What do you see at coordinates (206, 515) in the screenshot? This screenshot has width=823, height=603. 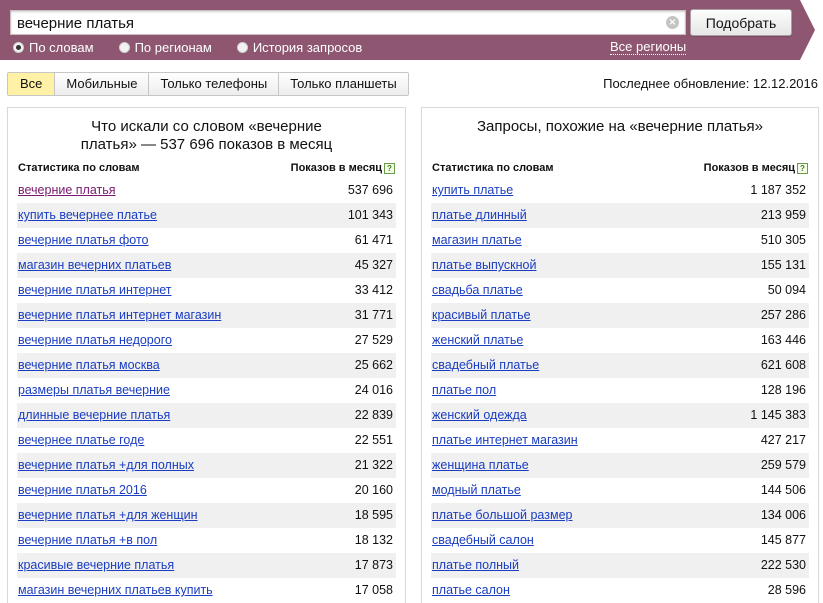 I see `table-row: вечерние платья +для женщин 18 595` at bounding box center [206, 515].